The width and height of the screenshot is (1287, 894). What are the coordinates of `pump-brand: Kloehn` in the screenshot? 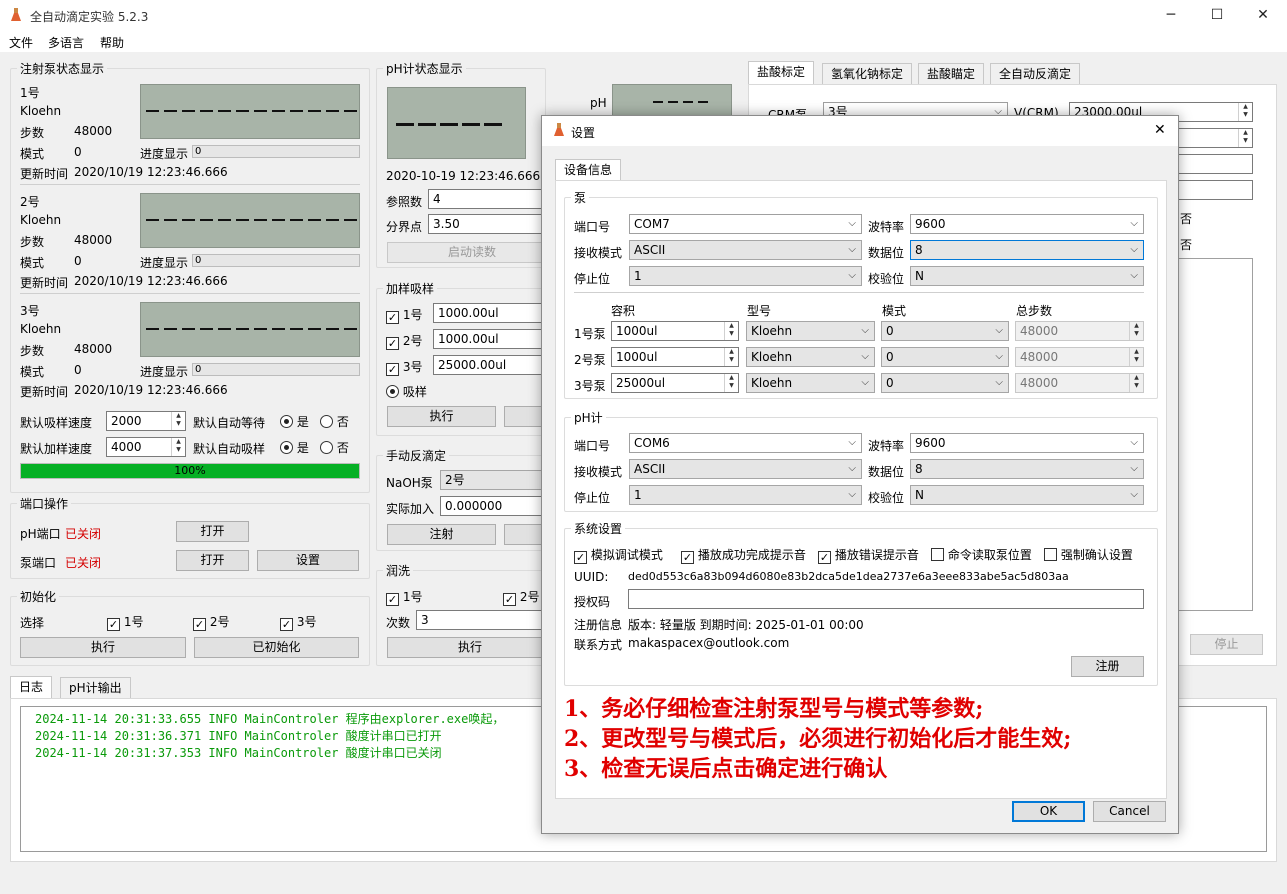 It's located at (41, 220).